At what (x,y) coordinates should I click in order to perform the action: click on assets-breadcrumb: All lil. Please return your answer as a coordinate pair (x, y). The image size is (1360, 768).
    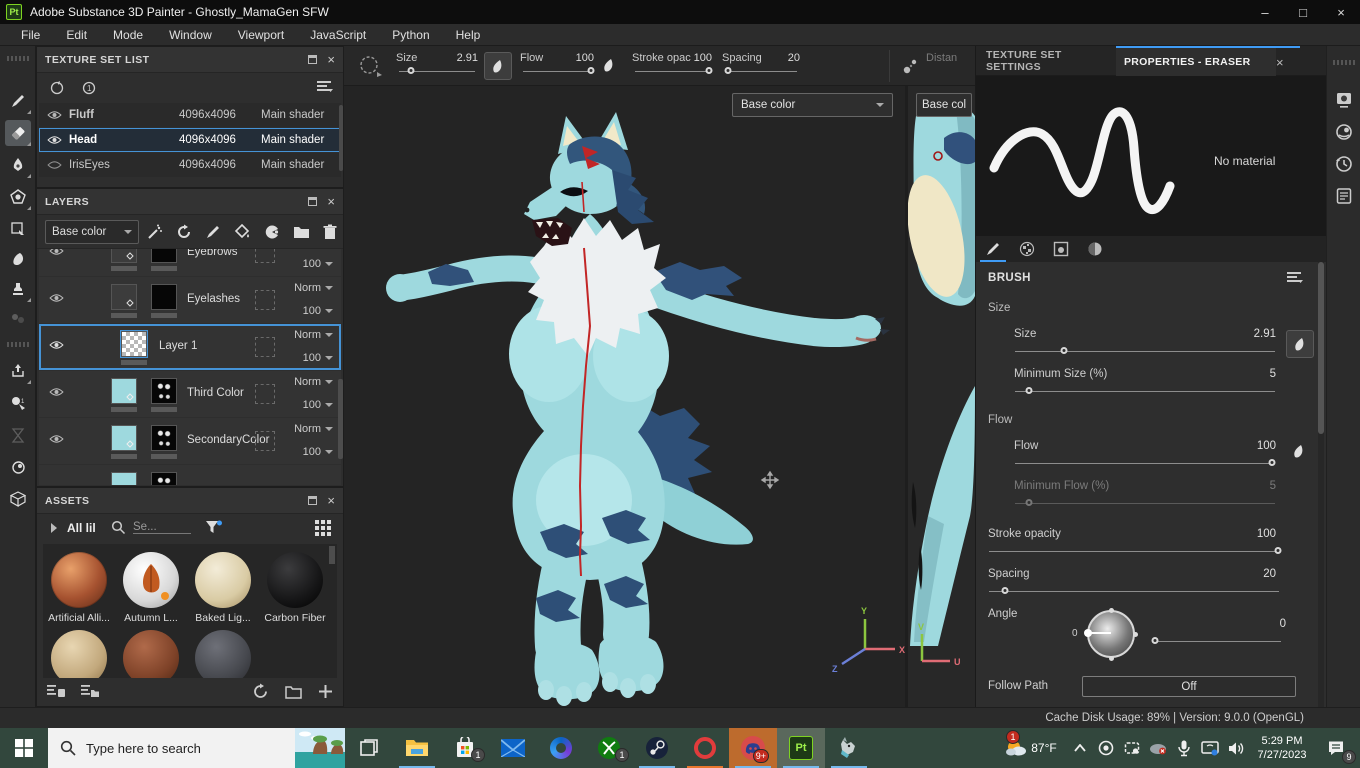
    Looking at the image, I should click on (88, 528).